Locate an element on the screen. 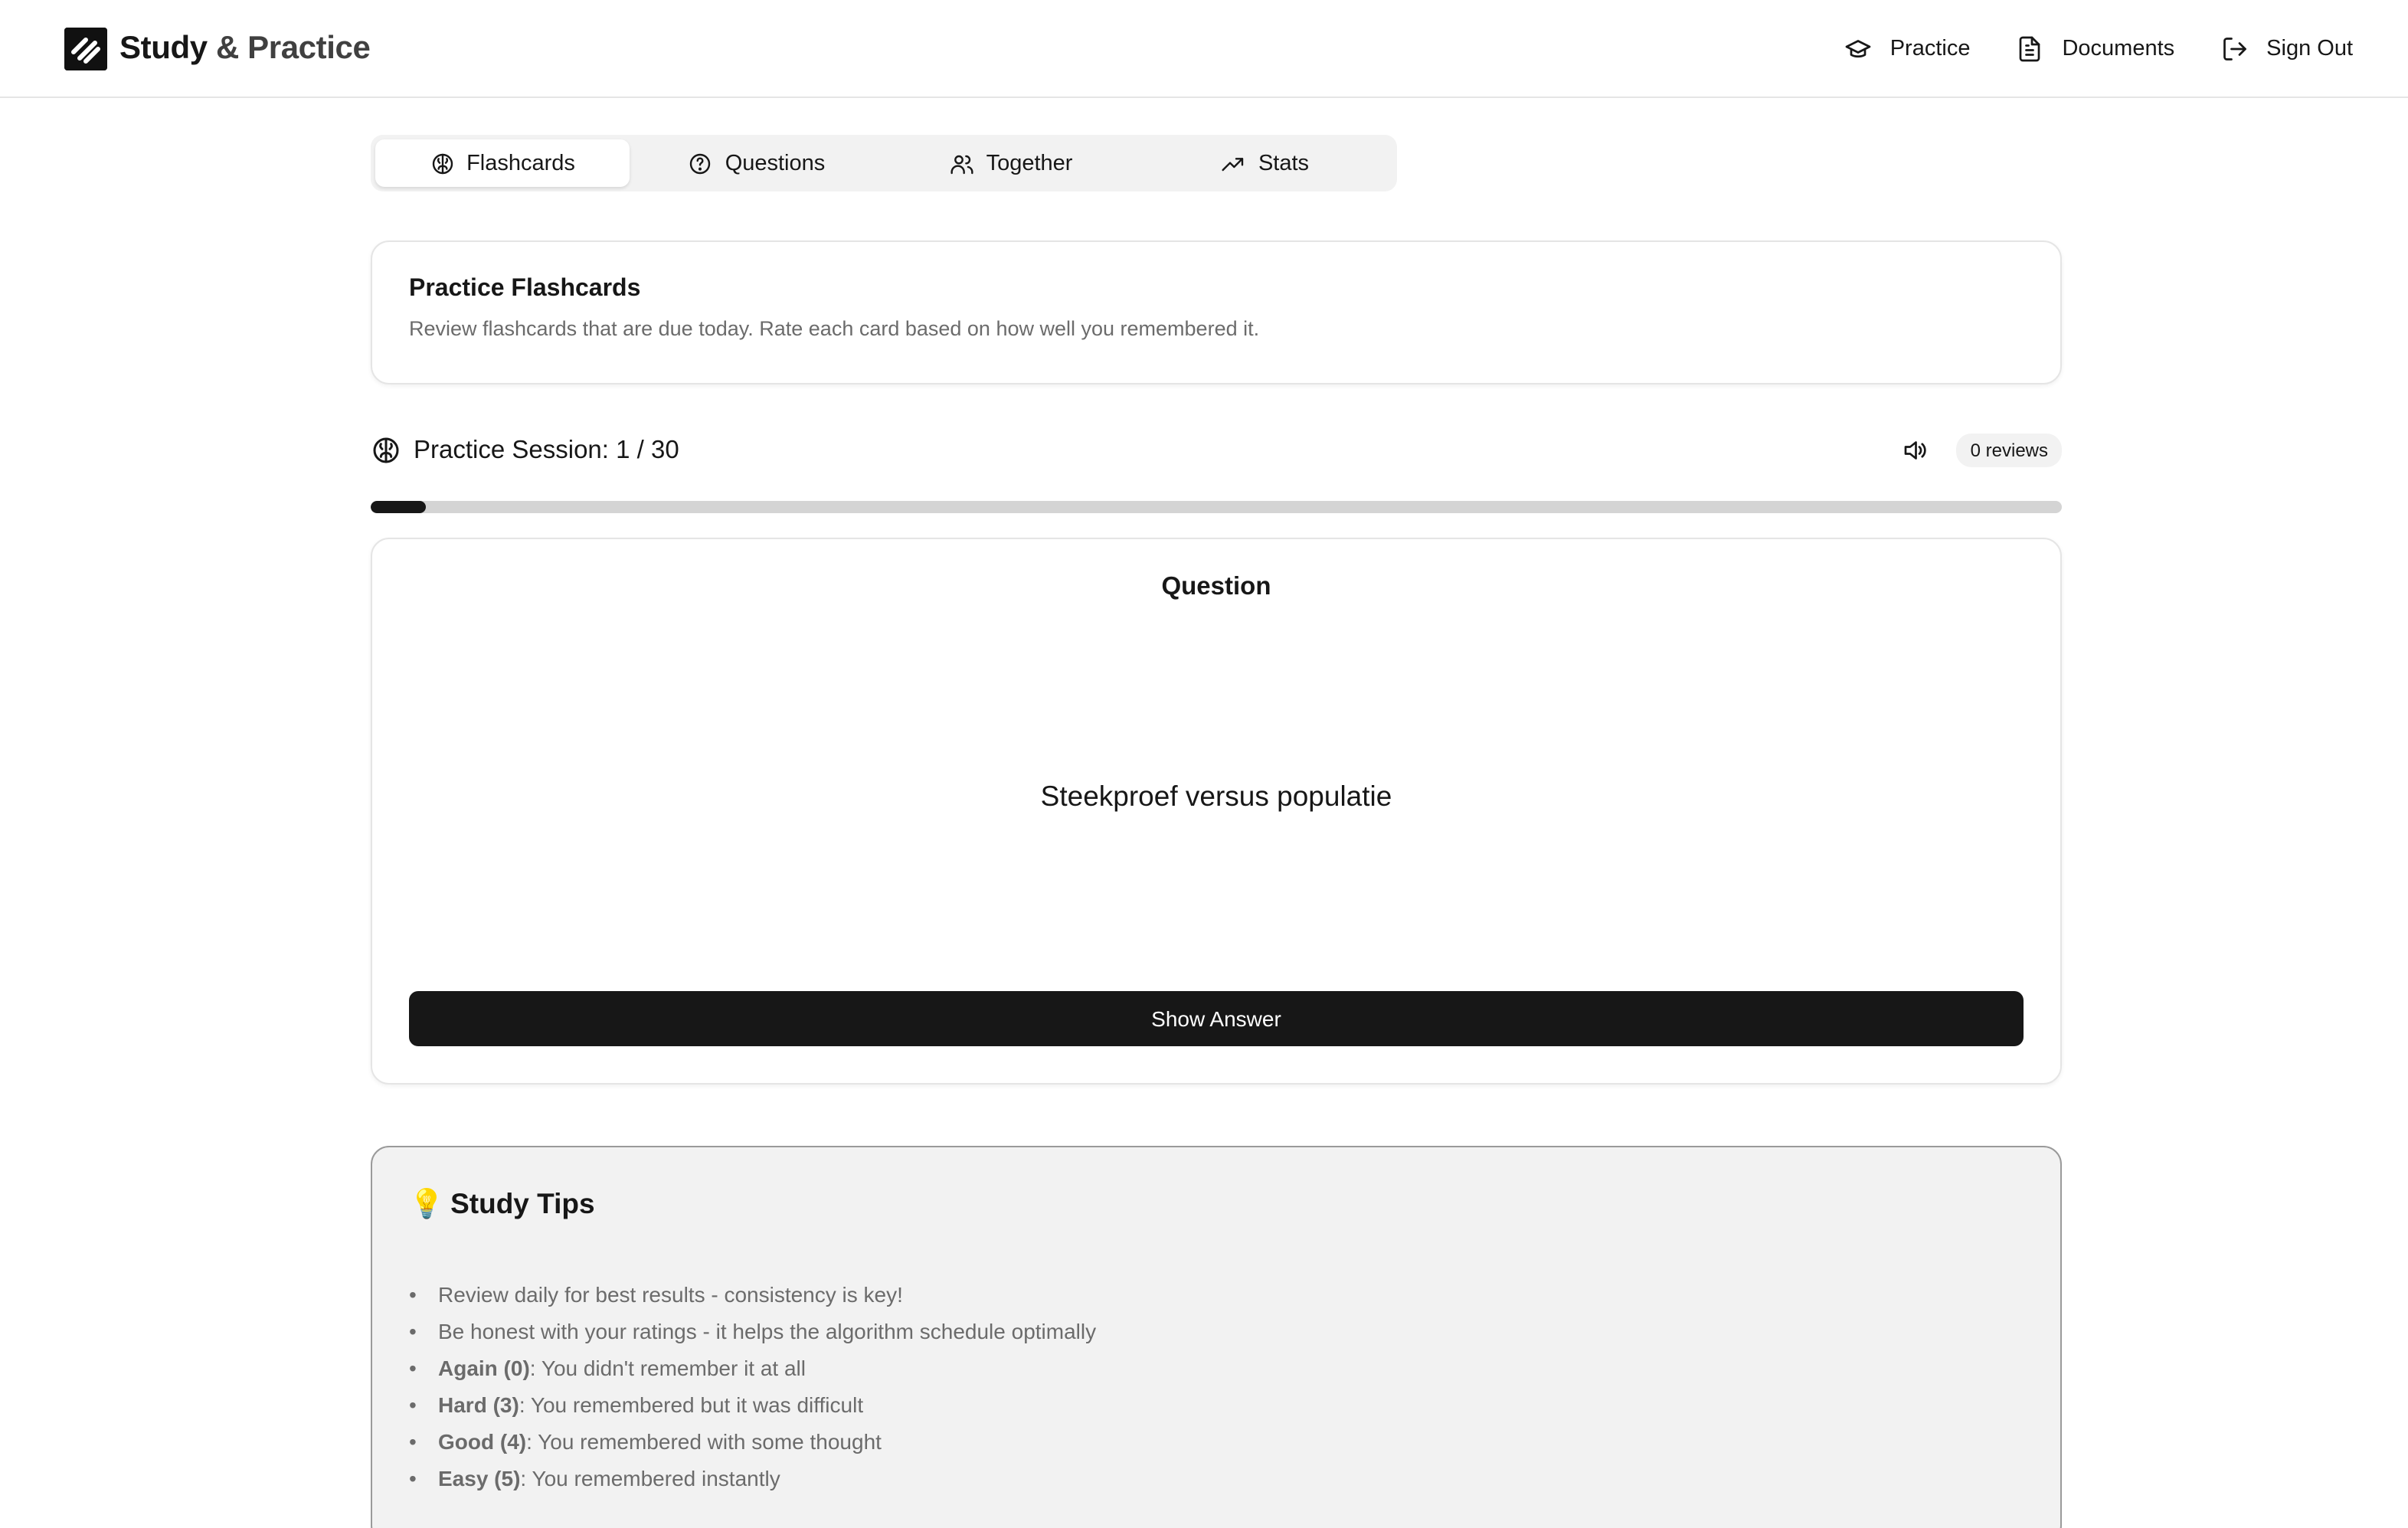 The image size is (2408, 1528). help-circle-icon is located at coordinates (700, 163).